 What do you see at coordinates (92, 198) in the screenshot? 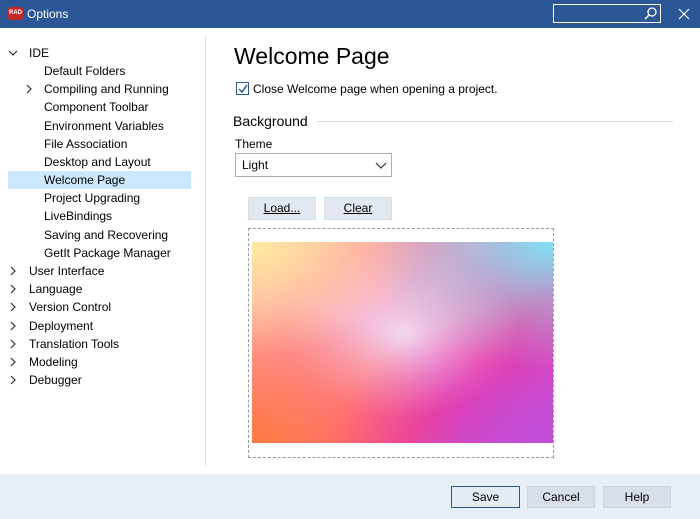
I see `tree-item-label: Project Upgrading` at bounding box center [92, 198].